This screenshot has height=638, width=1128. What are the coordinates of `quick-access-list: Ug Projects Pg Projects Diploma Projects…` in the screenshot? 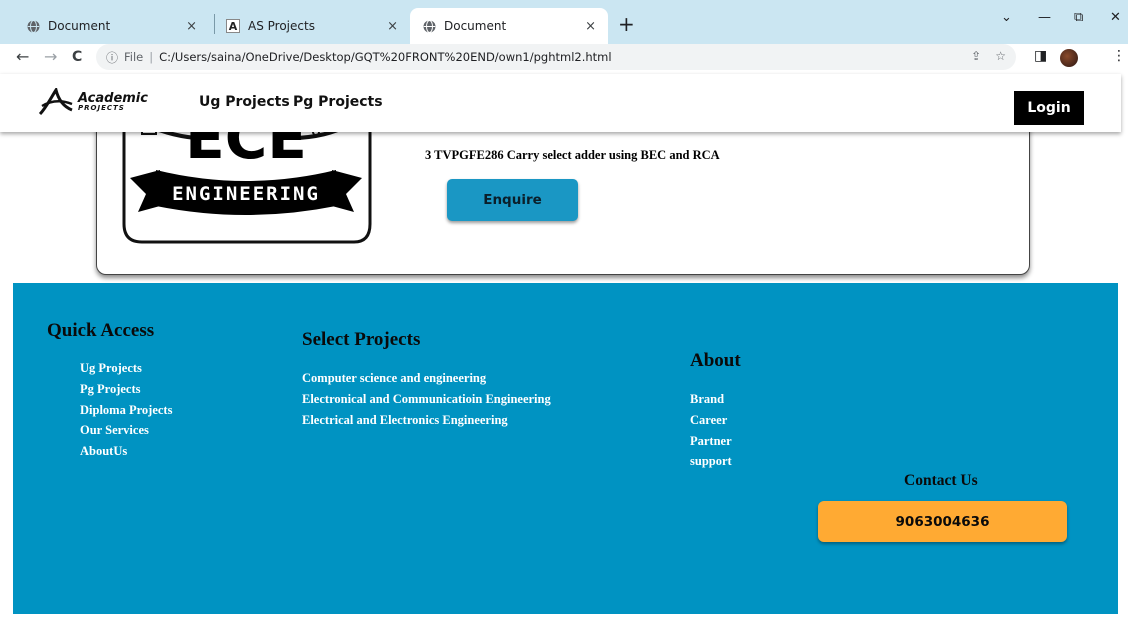 It's located at (126, 410).